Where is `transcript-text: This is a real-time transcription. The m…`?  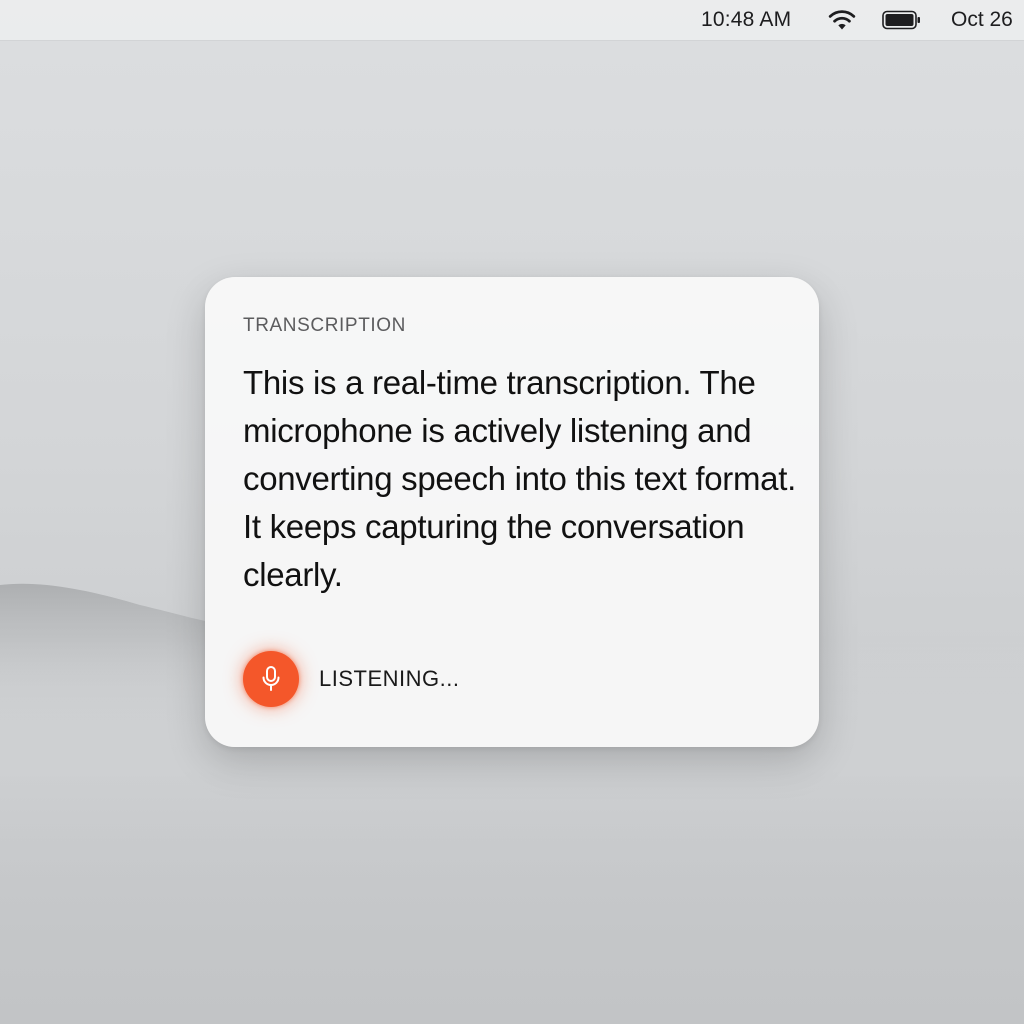 transcript-text: This is a real-time transcription. The m… is located at coordinates (519, 478).